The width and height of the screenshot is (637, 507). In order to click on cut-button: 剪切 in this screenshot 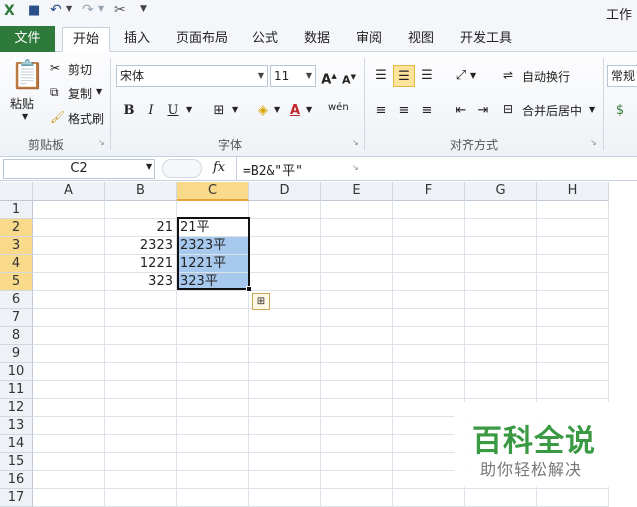, I will do `click(80, 69)`.